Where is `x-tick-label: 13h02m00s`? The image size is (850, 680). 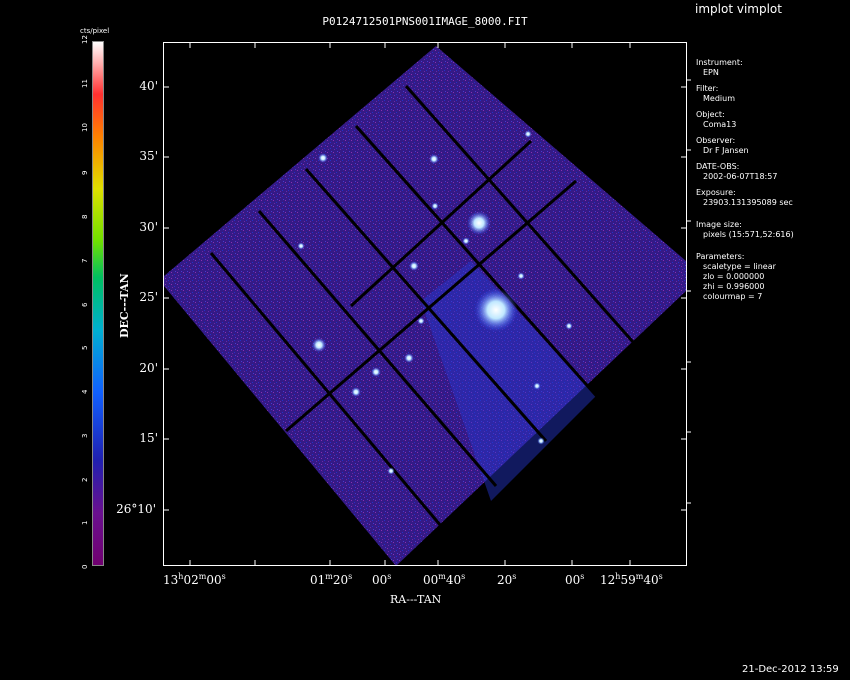
x-tick-label: 13h02m00s is located at coordinates (194, 579).